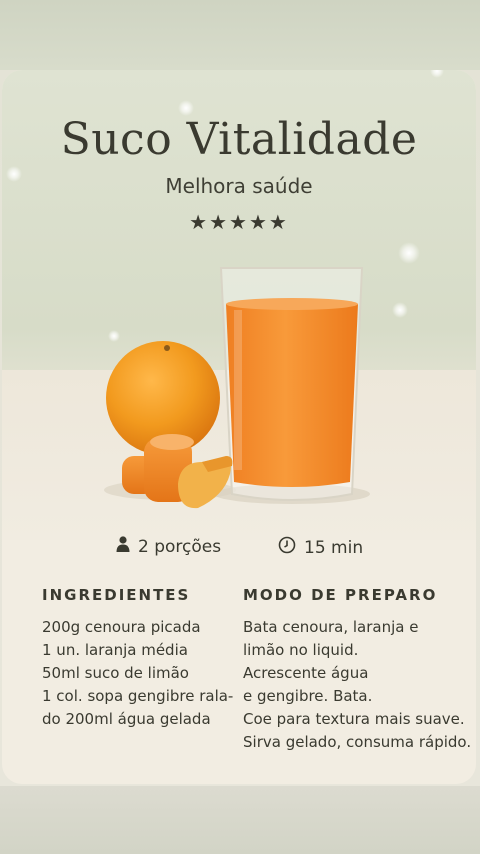  I want to click on servings: 2 porções, so click(168, 546).